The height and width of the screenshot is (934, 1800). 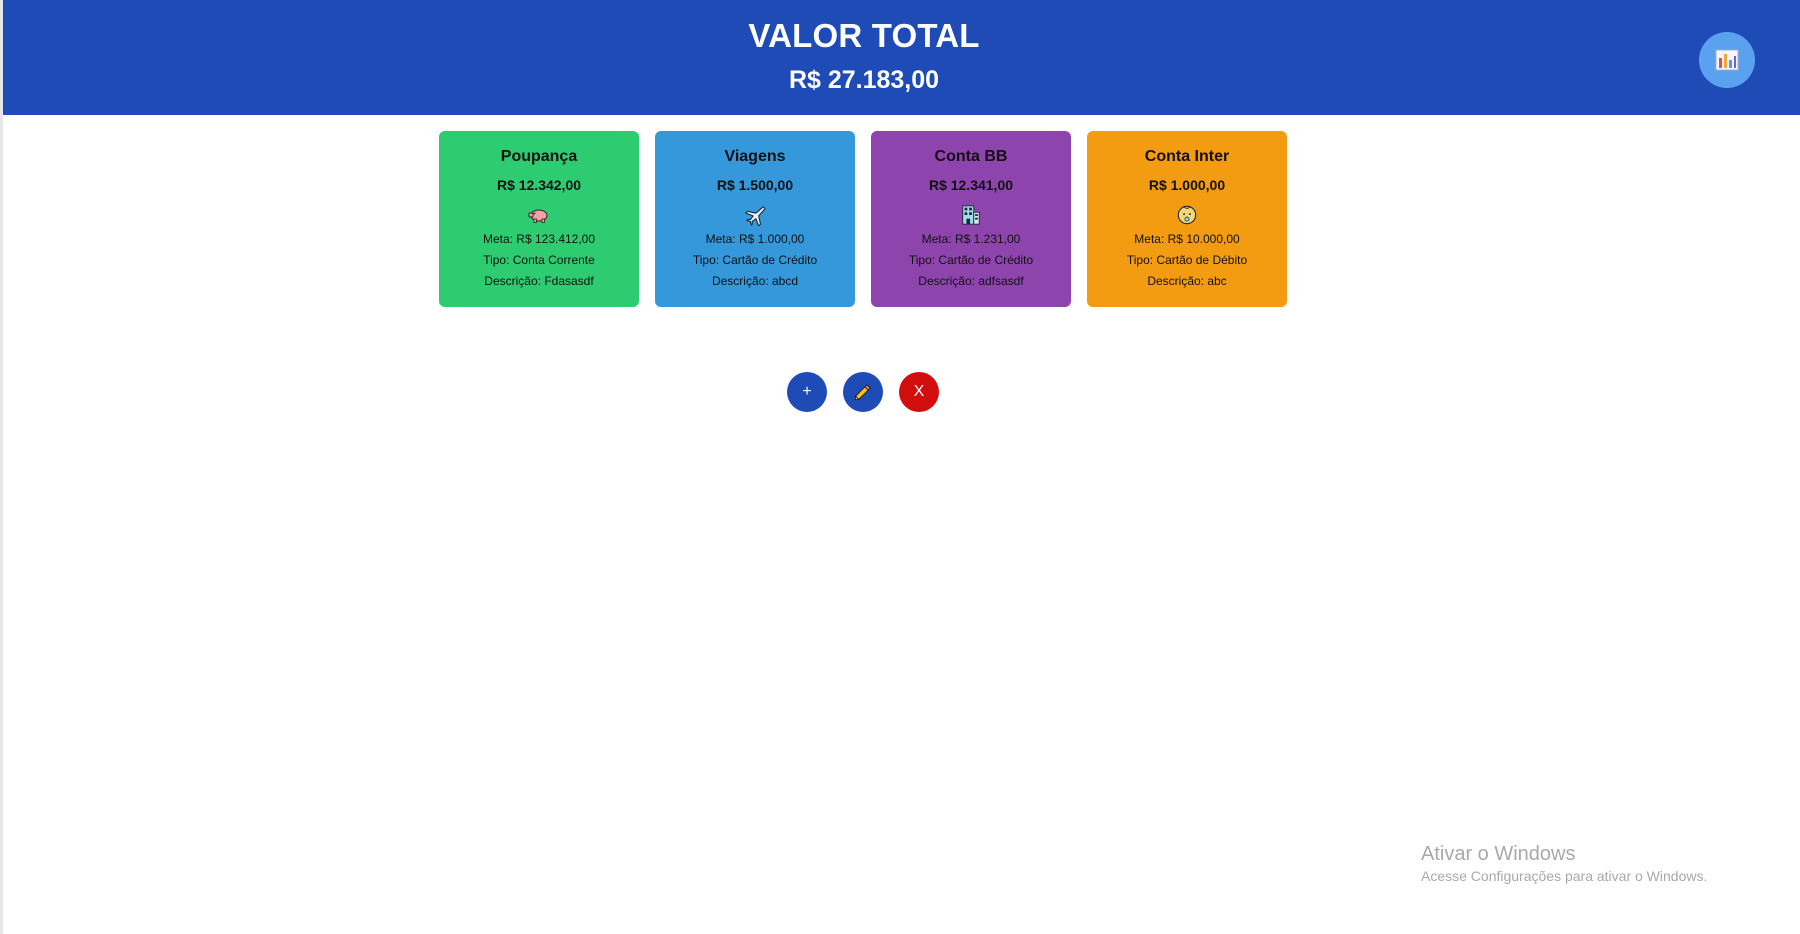 I want to click on total-value: R$ 27.183,00, so click(x=864, y=80).